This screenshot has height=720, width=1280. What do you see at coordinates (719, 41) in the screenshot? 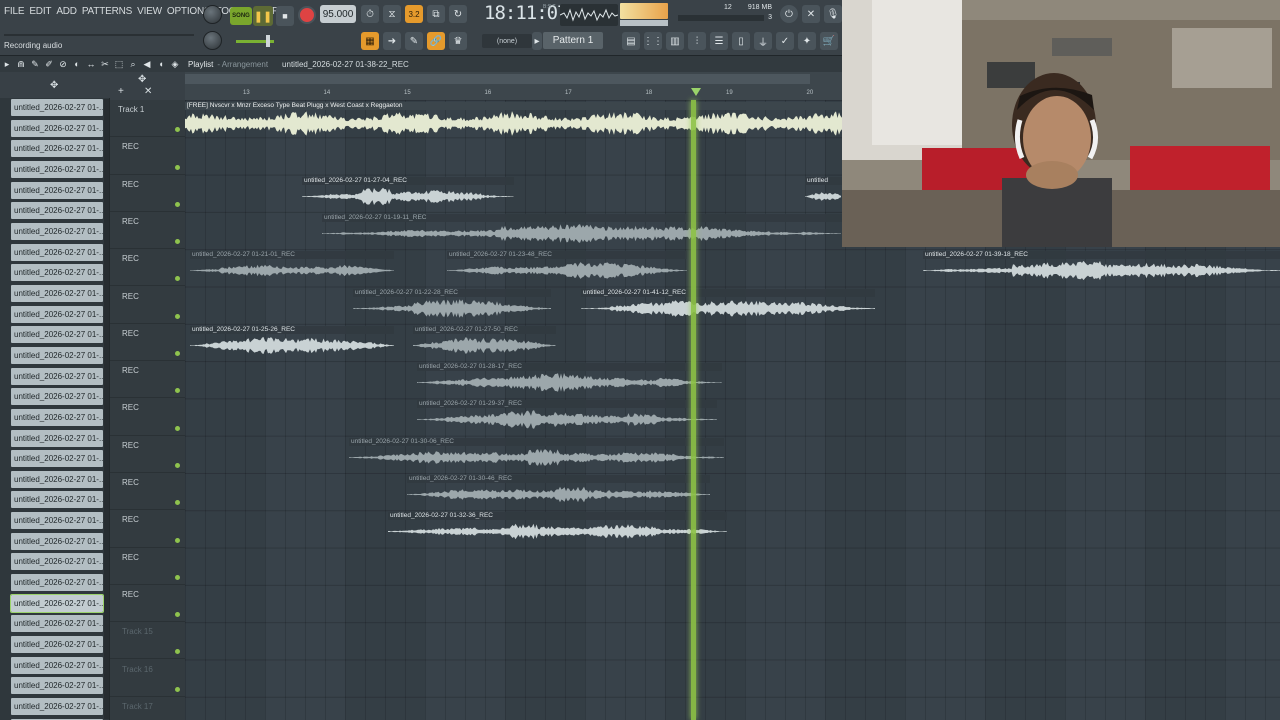
I see `browser-button: ☰` at bounding box center [719, 41].